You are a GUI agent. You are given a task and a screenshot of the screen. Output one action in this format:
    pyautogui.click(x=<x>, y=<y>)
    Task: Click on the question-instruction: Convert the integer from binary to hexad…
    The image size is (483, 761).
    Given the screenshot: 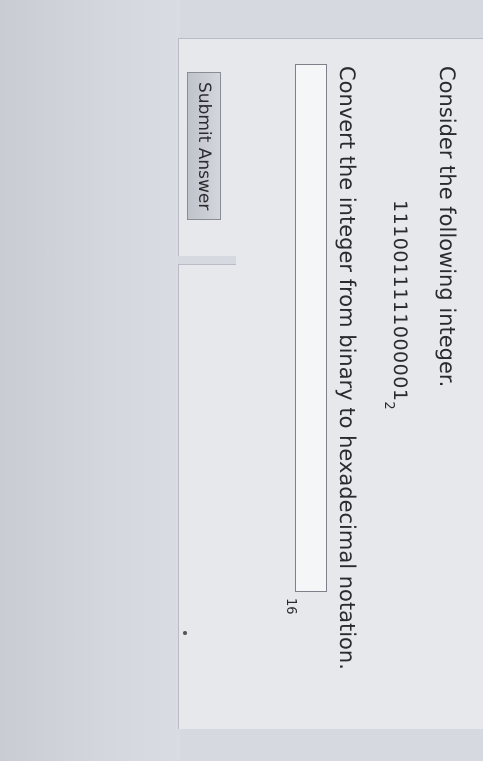 What is the action you would take?
    pyautogui.click(x=347, y=368)
    